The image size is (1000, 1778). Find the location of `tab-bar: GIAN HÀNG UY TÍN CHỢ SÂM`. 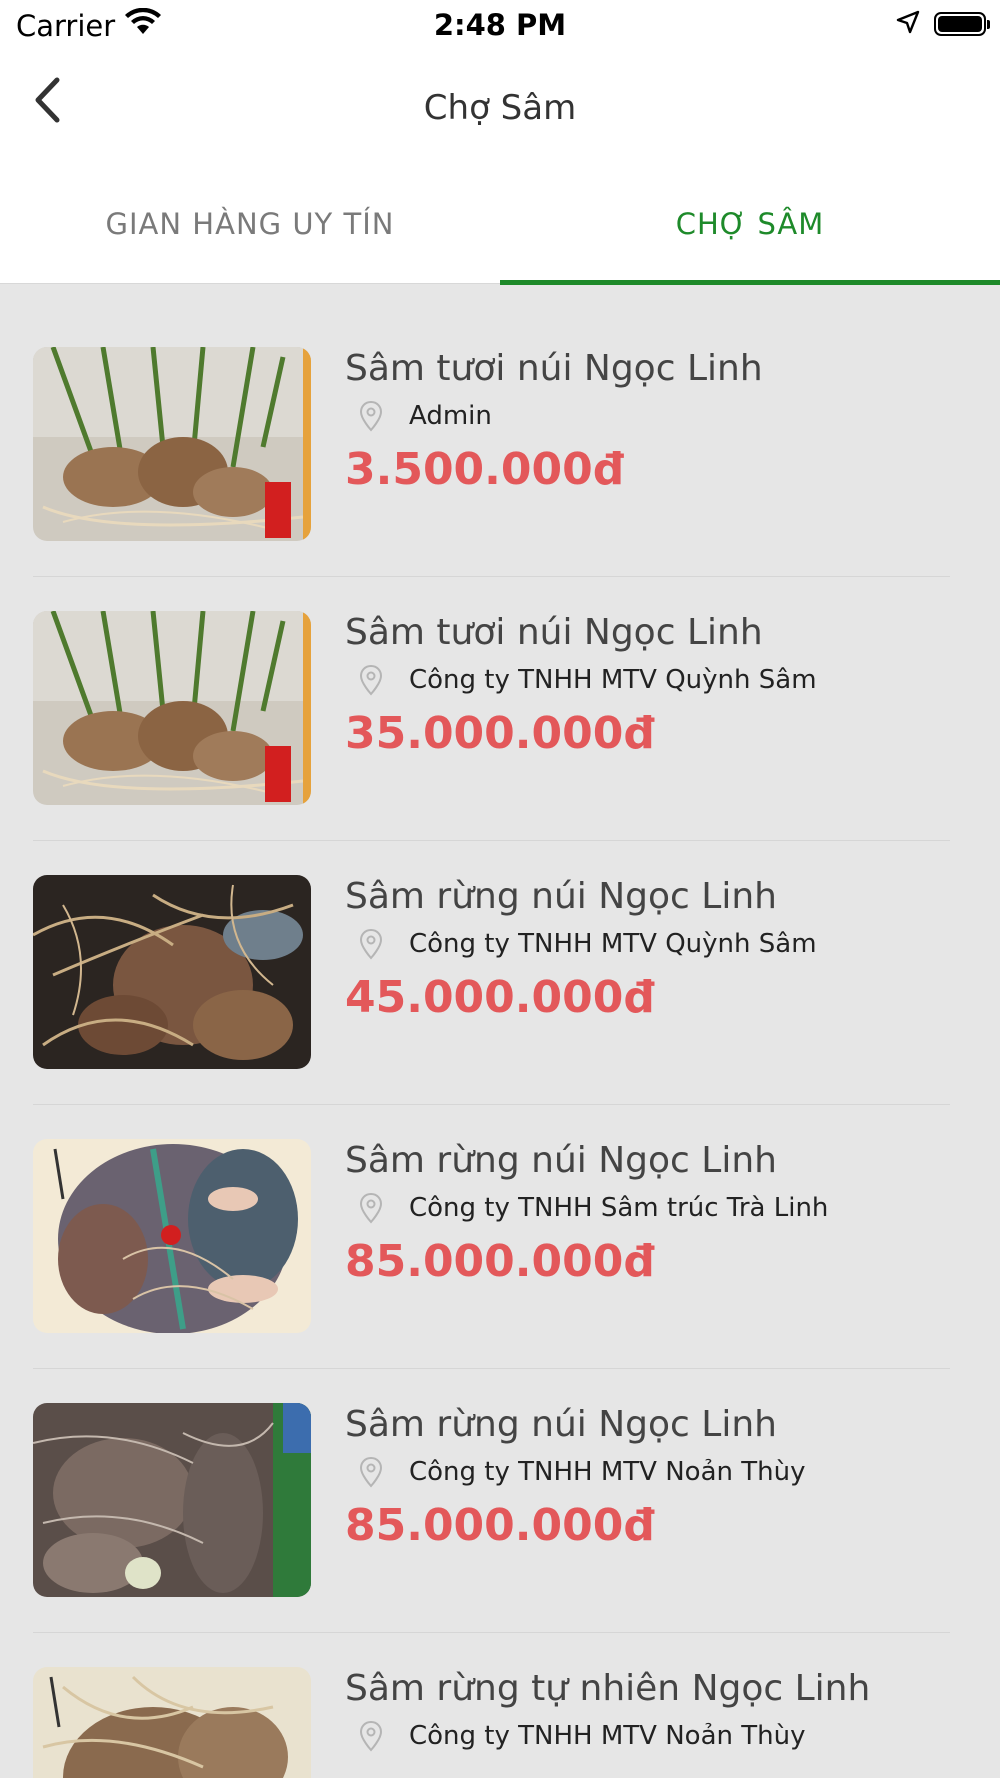

tab-bar: GIAN HÀNG UY TÍN CHỢ SÂM is located at coordinates (500, 227).